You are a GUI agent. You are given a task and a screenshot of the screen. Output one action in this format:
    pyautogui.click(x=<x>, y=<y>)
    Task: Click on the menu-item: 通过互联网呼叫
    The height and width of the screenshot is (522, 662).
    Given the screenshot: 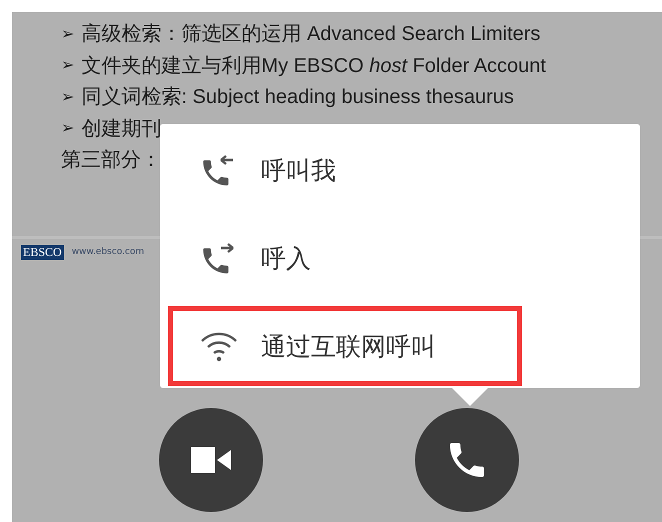 What is the action you would take?
    pyautogui.click(x=345, y=346)
    